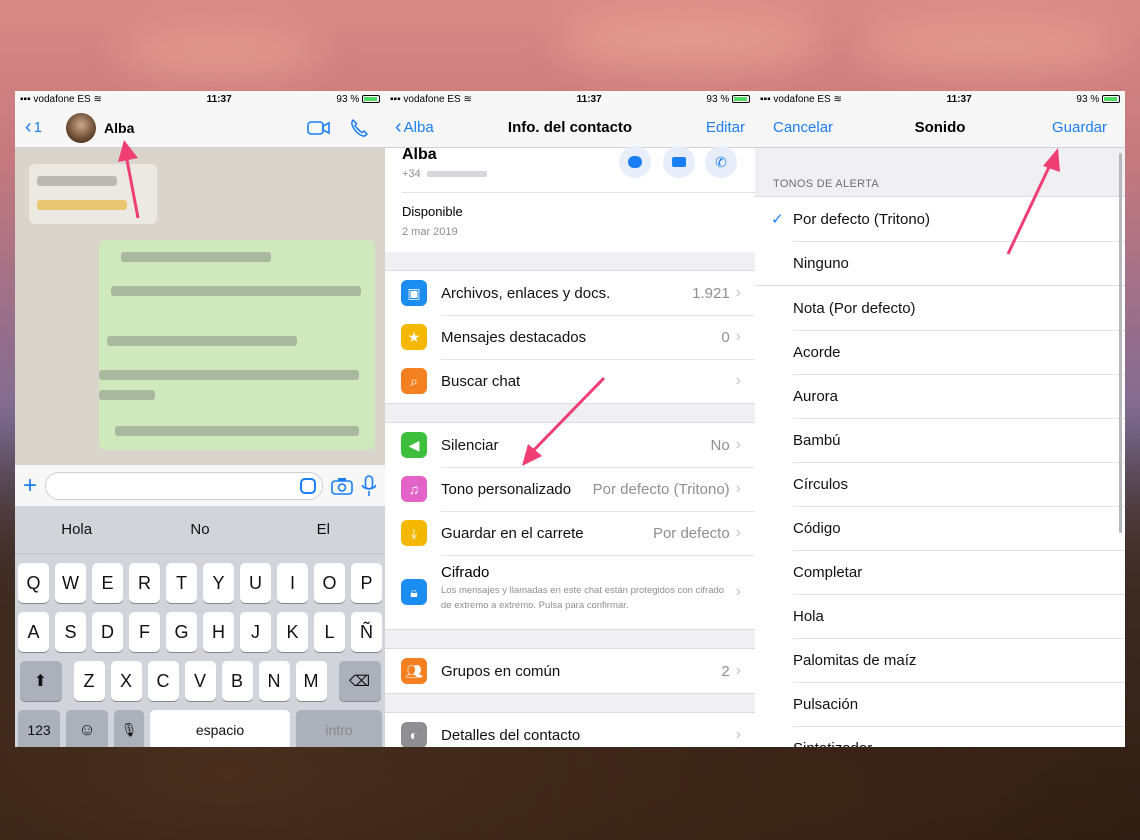 The height and width of the screenshot is (840, 1140). I want to click on key: Z, so click(89, 681).